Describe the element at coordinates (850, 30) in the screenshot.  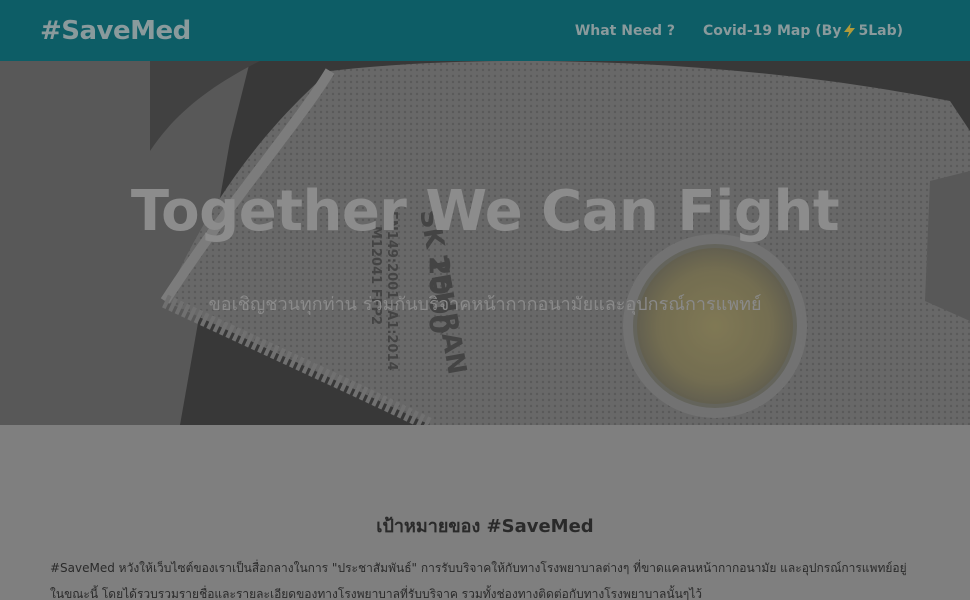
I see `lightning-bolt-icon` at that location.